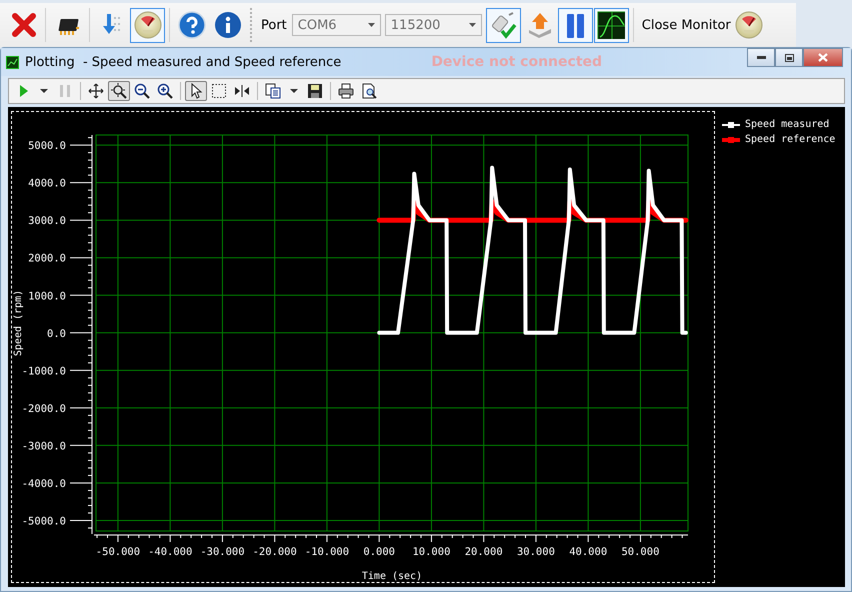 This screenshot has width=852, height=592. What do you see at coordinates (47, 221) in the screenshot?
I see `tick-label: 3000.0` at bounding box center [47, 221].